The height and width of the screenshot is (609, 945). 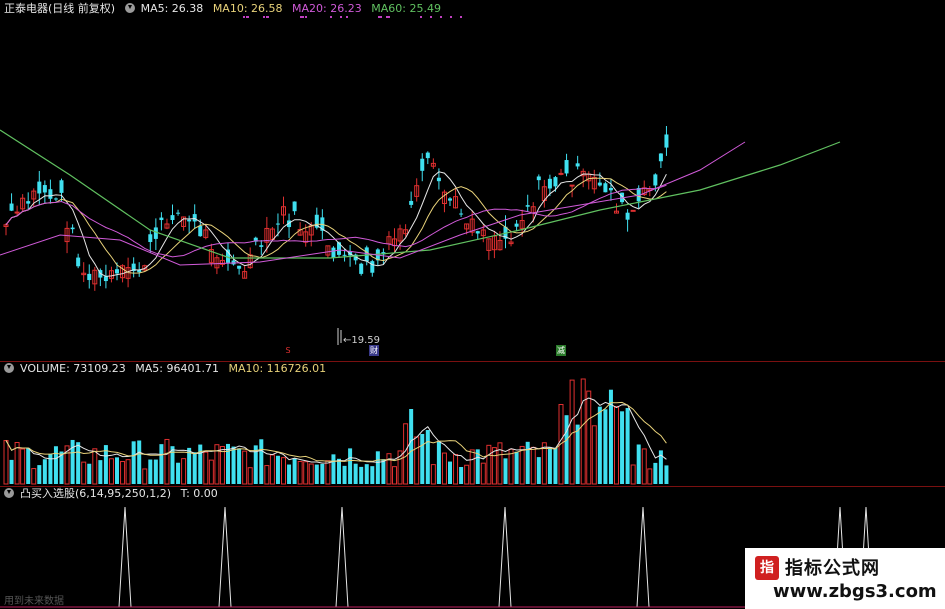 I want to click on watermark: 指 指标公式网 www.zbgs3.com, so click(x=845, y=578).